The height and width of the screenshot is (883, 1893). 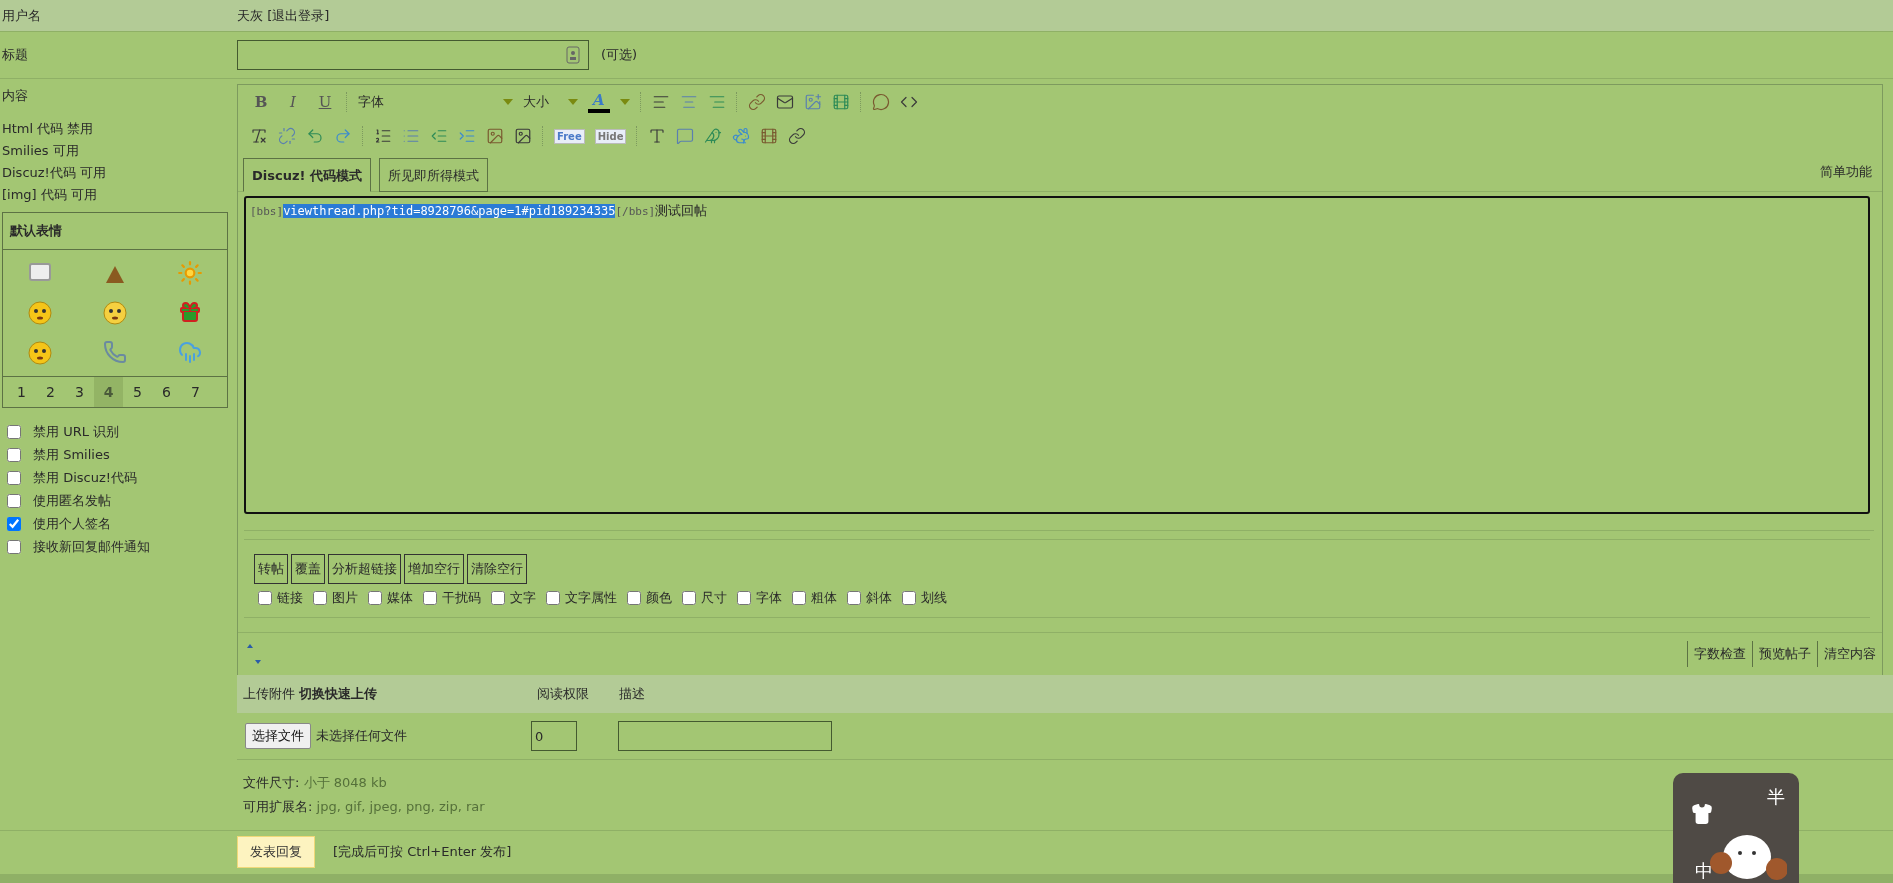 What do you see at coordinates (1784, 654) in the screenshot?
I see `footer-button: 预览帖子` at bounding box center [1784, 654].